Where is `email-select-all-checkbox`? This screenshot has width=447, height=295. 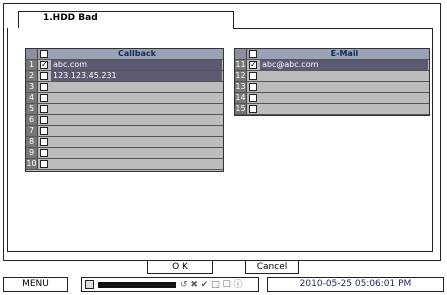
email-select-all-checkbox is located at coordinates (253, 54).